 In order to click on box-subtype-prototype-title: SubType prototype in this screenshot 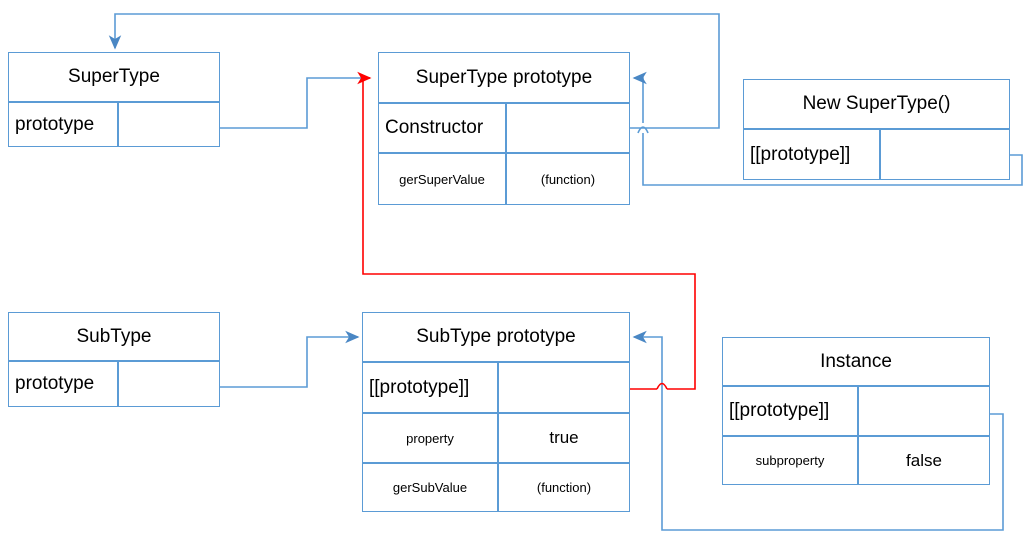, I will do `click(496, 337)`.